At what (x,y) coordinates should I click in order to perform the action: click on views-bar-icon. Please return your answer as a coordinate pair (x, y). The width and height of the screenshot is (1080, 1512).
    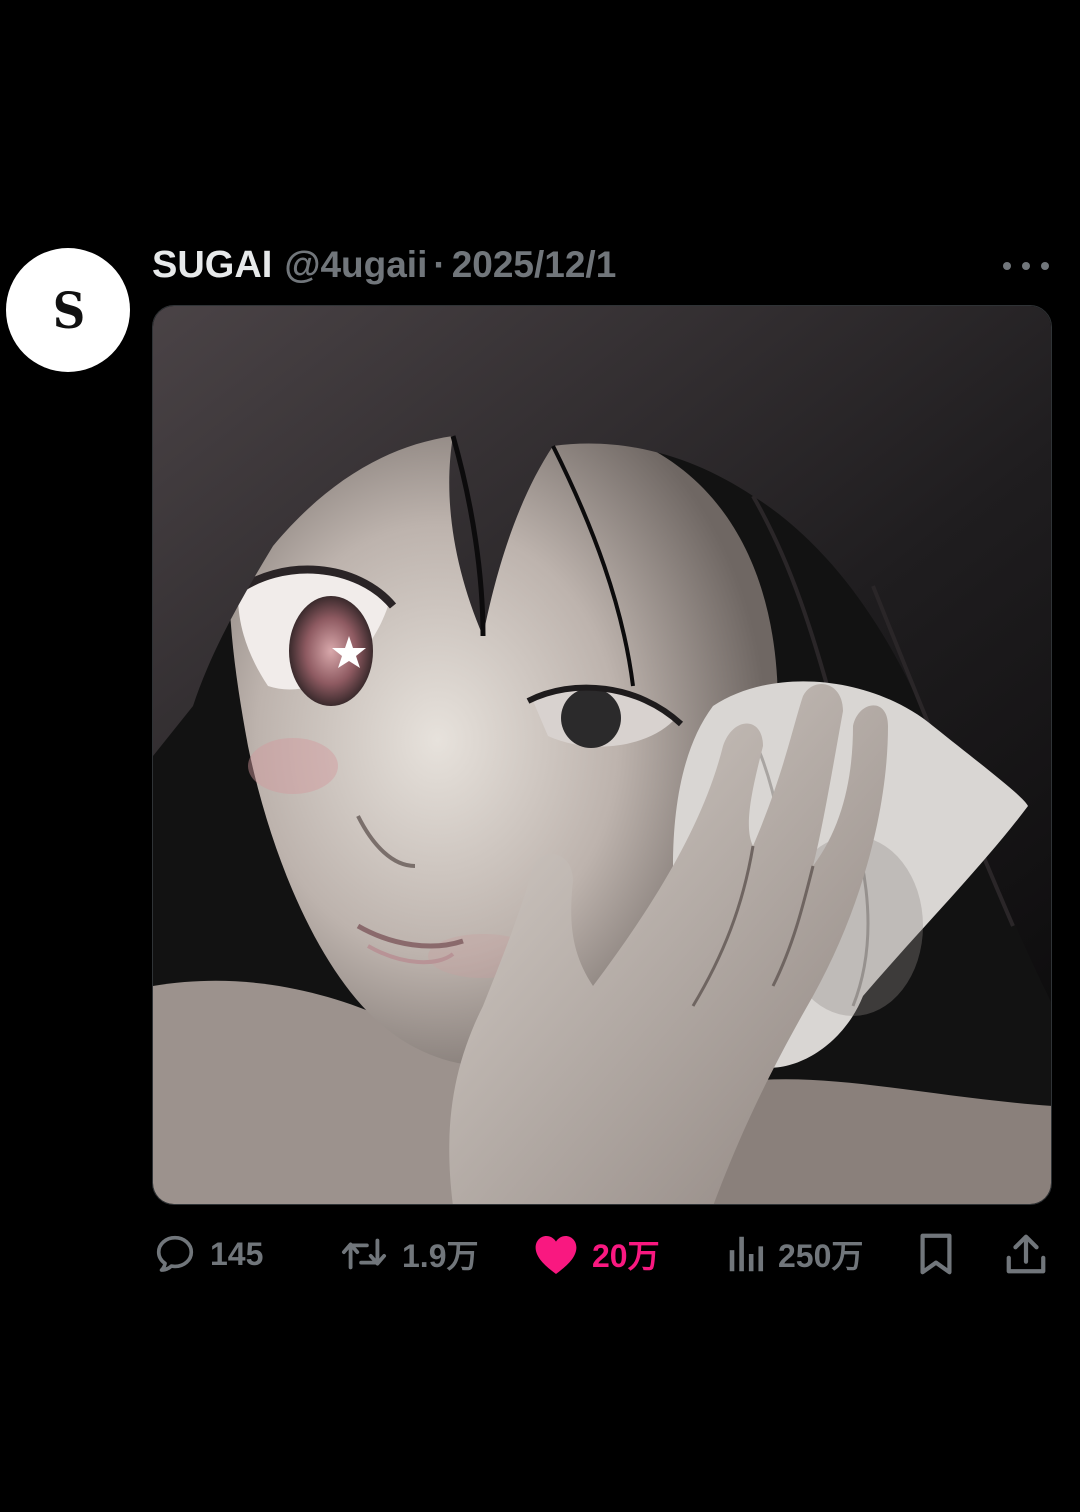
    Looking at the image, I should click on (746, 1254).